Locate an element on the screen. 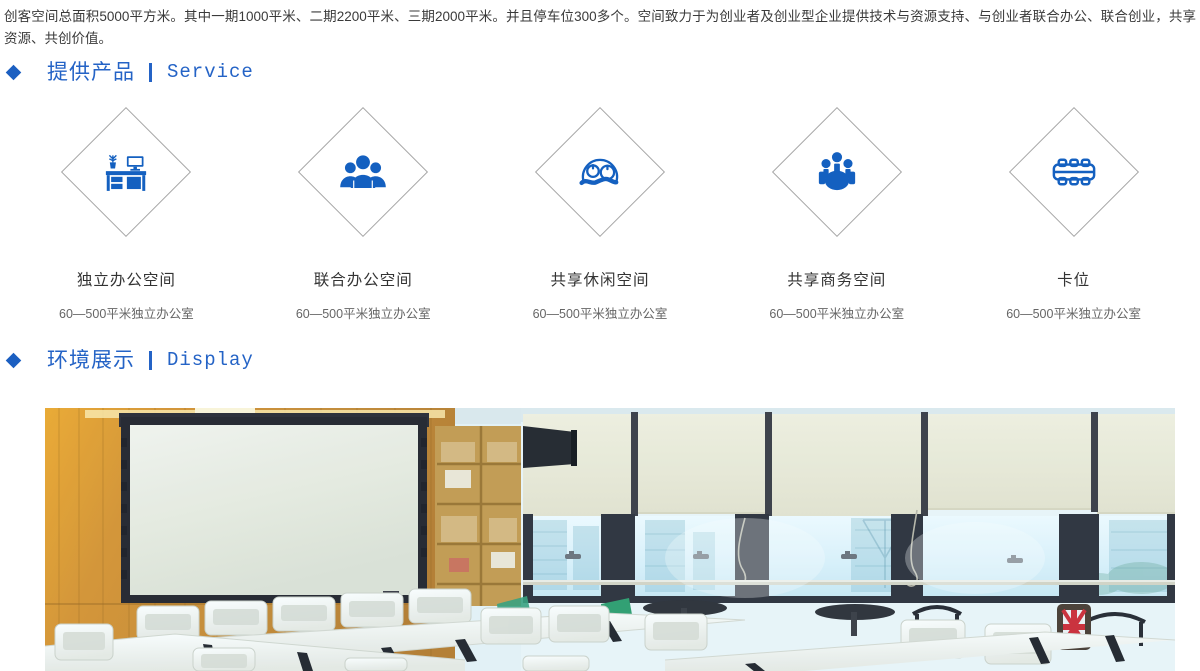 The image size is (1200, 671). section-title-cn: 环境展示 is located at coordinates (91, 360).